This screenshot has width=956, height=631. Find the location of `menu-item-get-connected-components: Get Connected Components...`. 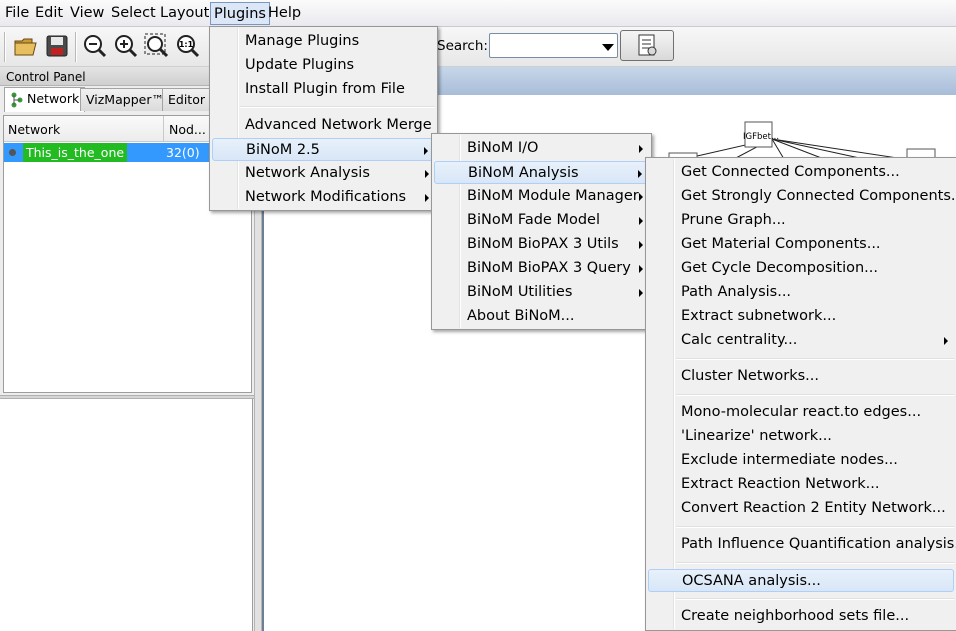

menu-item-get-connected-components: Get Connected Components... is located at coordinates (801, 172).